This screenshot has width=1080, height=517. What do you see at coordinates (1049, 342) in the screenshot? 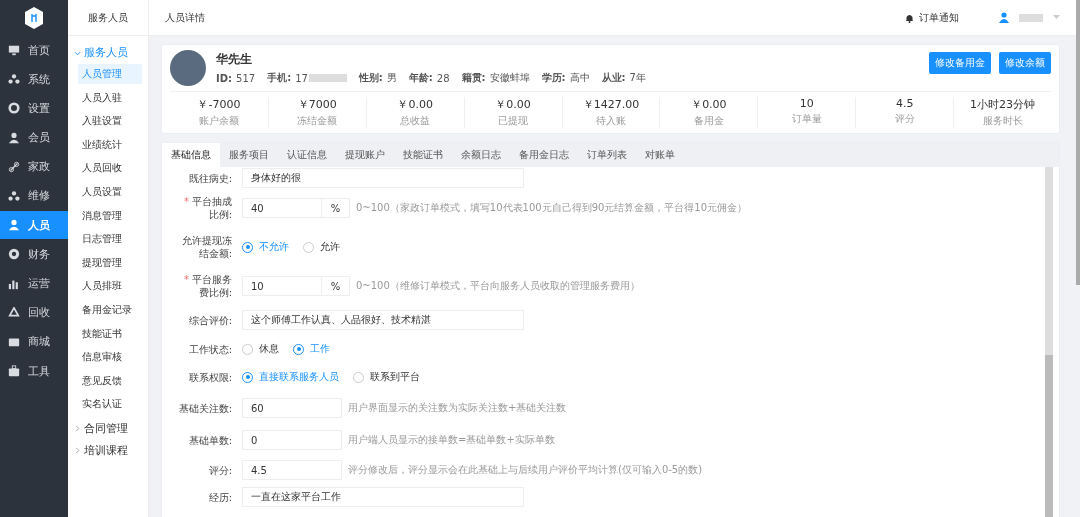
I see `scrollbar` at bounding box center [1049, 342].